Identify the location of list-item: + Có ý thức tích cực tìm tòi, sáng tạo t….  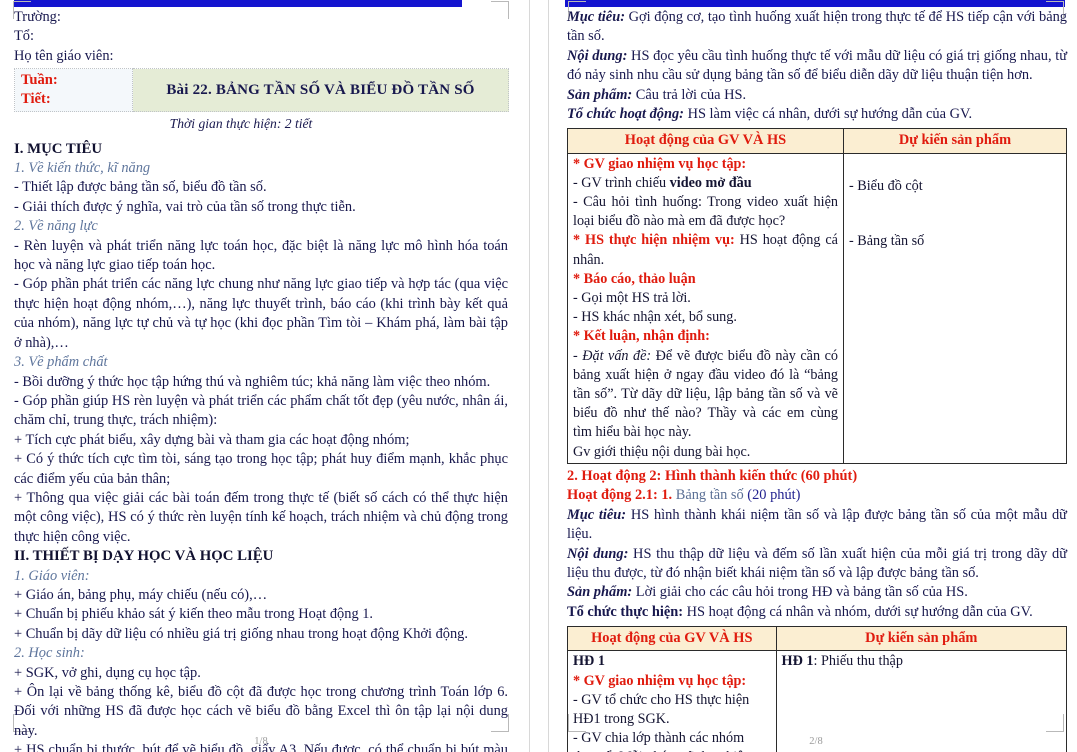
(261, 469).